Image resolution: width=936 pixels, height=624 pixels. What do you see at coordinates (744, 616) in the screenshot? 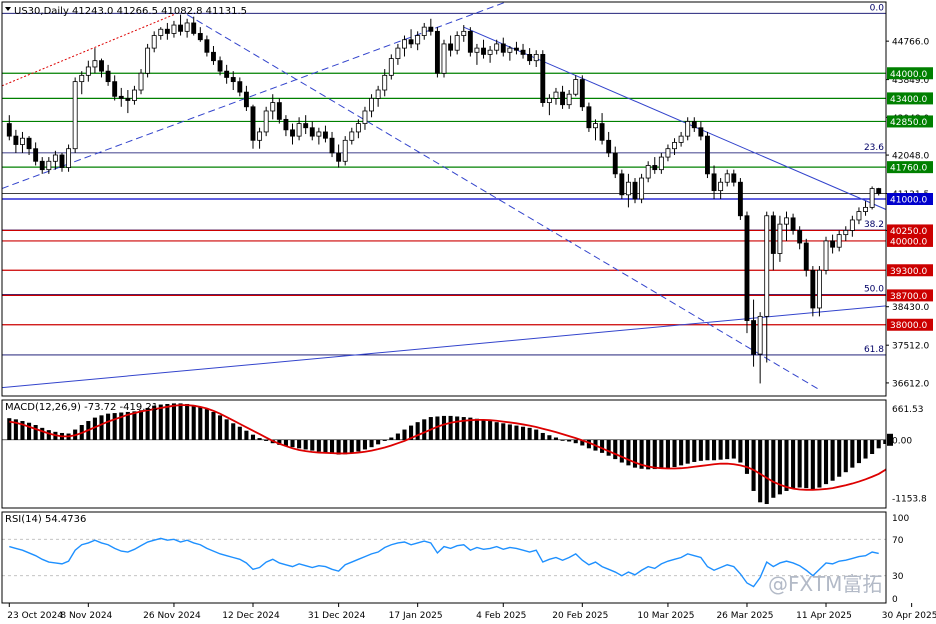
I see `x-tick-label: 26 Mar 2025` at bounding box center [744, 616].